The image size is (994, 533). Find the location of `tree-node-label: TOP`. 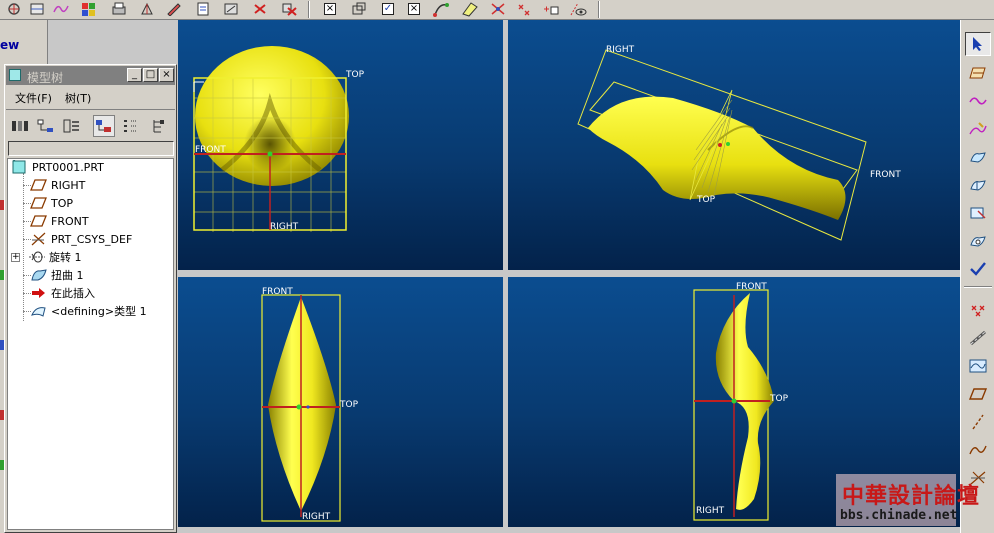

tree-node-label: TOP is located at coordinates (62, 203).